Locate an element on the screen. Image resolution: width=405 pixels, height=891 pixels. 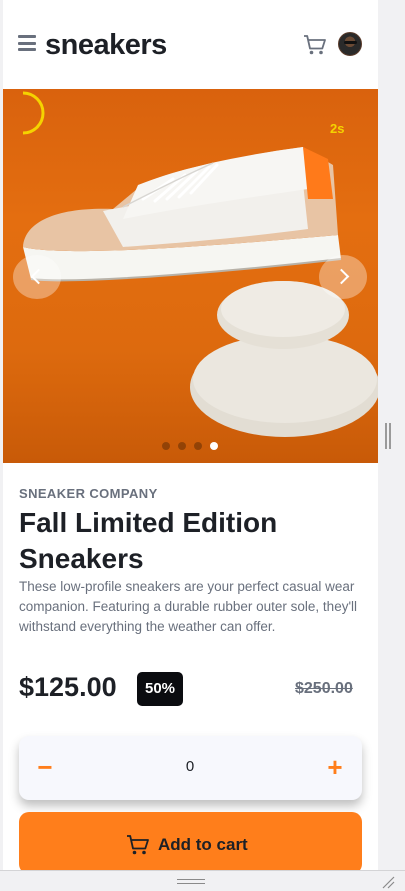
autoplay-timer-label: 2s is located at coordinates (337, 128).